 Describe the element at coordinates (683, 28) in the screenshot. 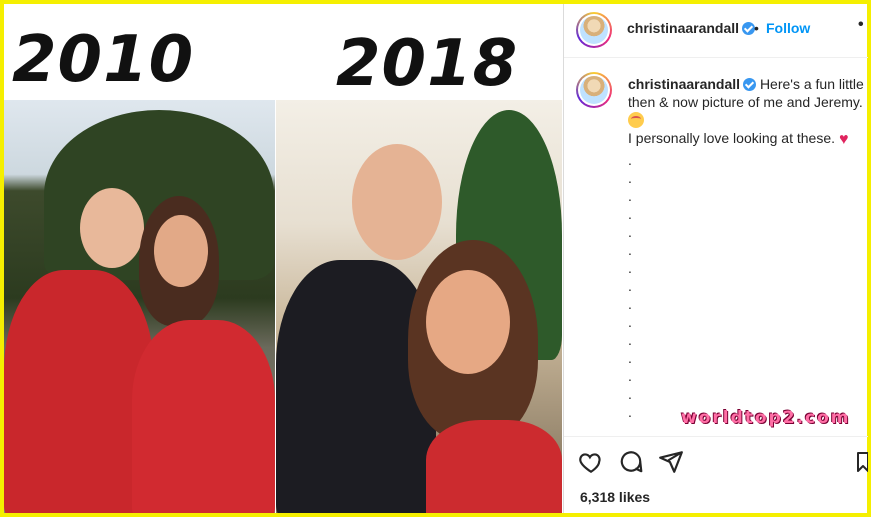

I see `header-username-text: christinaarandall` at that location.